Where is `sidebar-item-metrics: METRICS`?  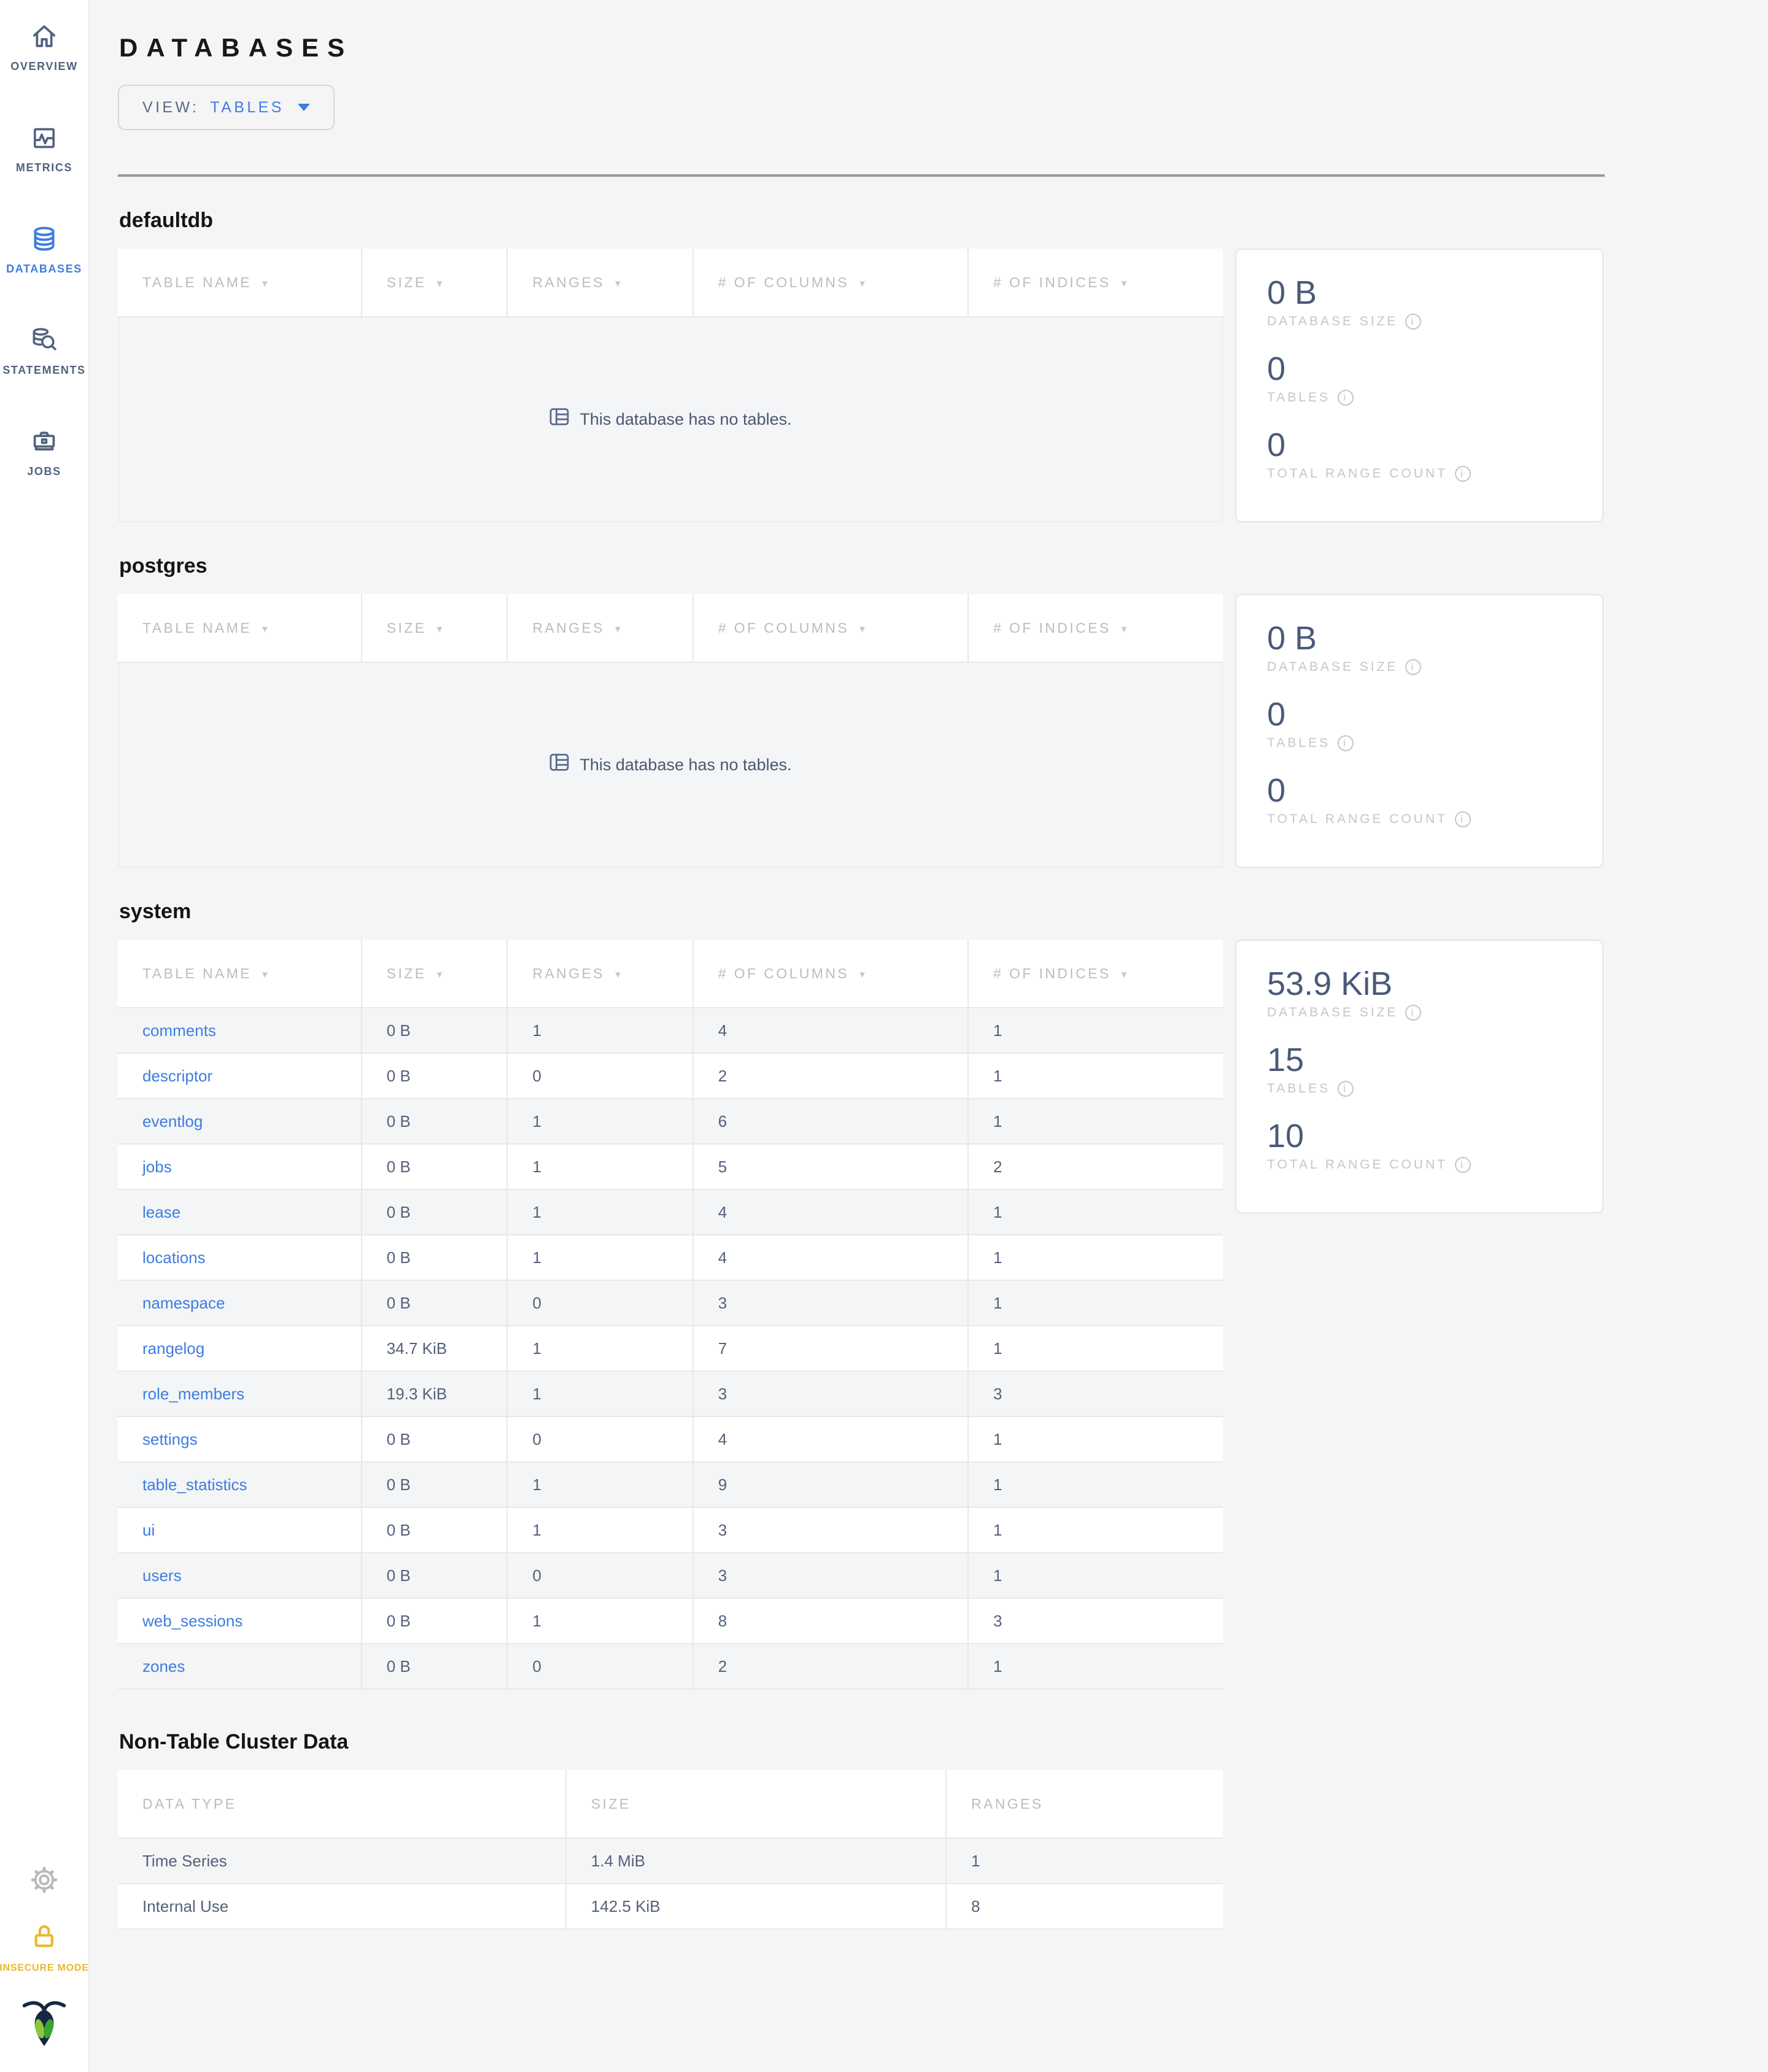
sidebar-item-metrics: METRICS is located at coordinates (44, 147).